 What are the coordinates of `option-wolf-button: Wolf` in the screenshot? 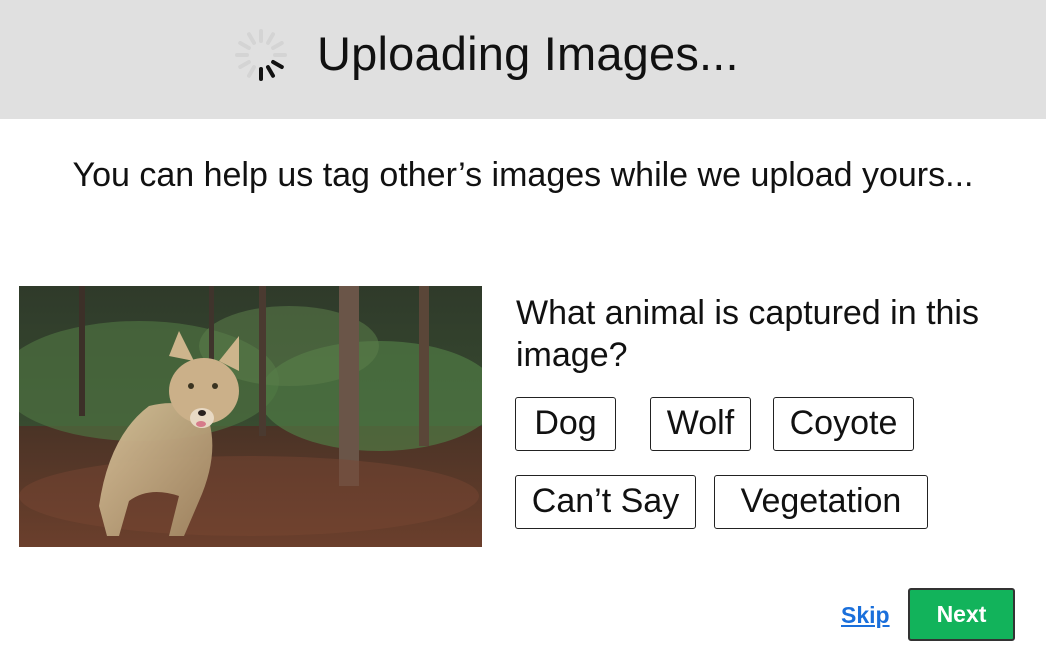 It's located at (700, 424).